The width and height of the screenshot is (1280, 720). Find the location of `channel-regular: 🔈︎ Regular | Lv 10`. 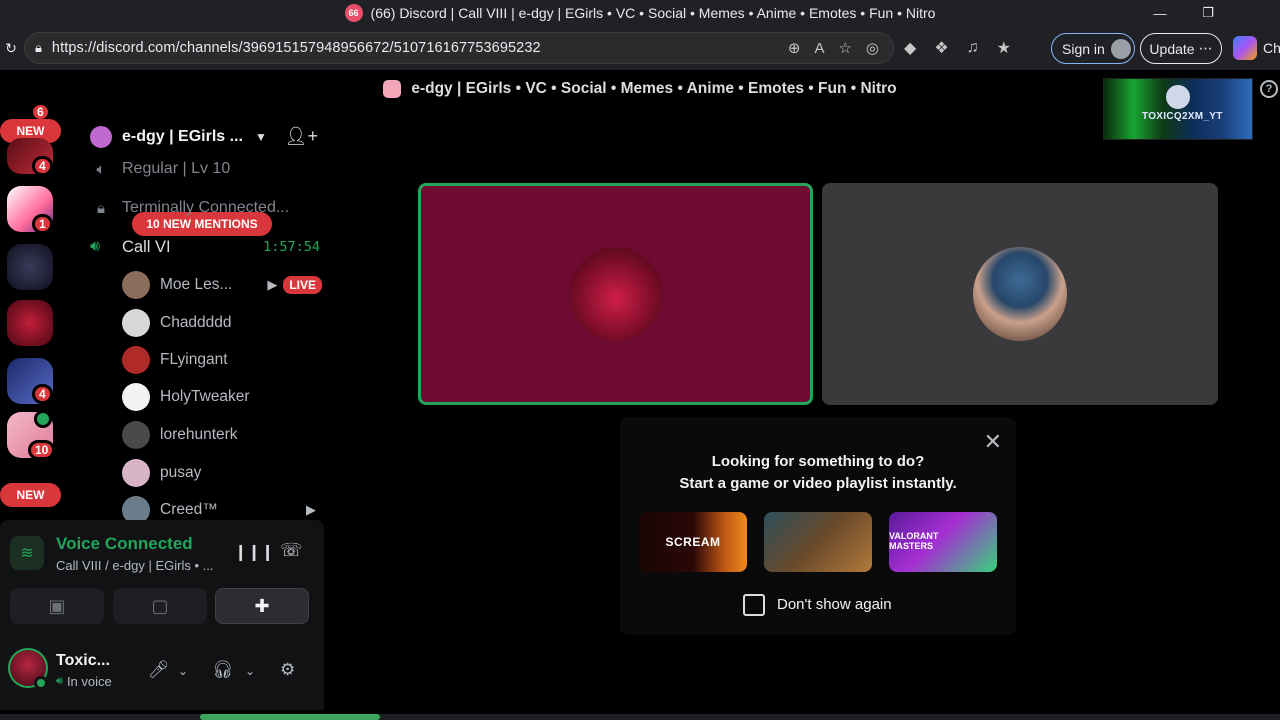

channel-regular: 🔈︎ Regular | Lv 10 is located at coordinates (160, 169).